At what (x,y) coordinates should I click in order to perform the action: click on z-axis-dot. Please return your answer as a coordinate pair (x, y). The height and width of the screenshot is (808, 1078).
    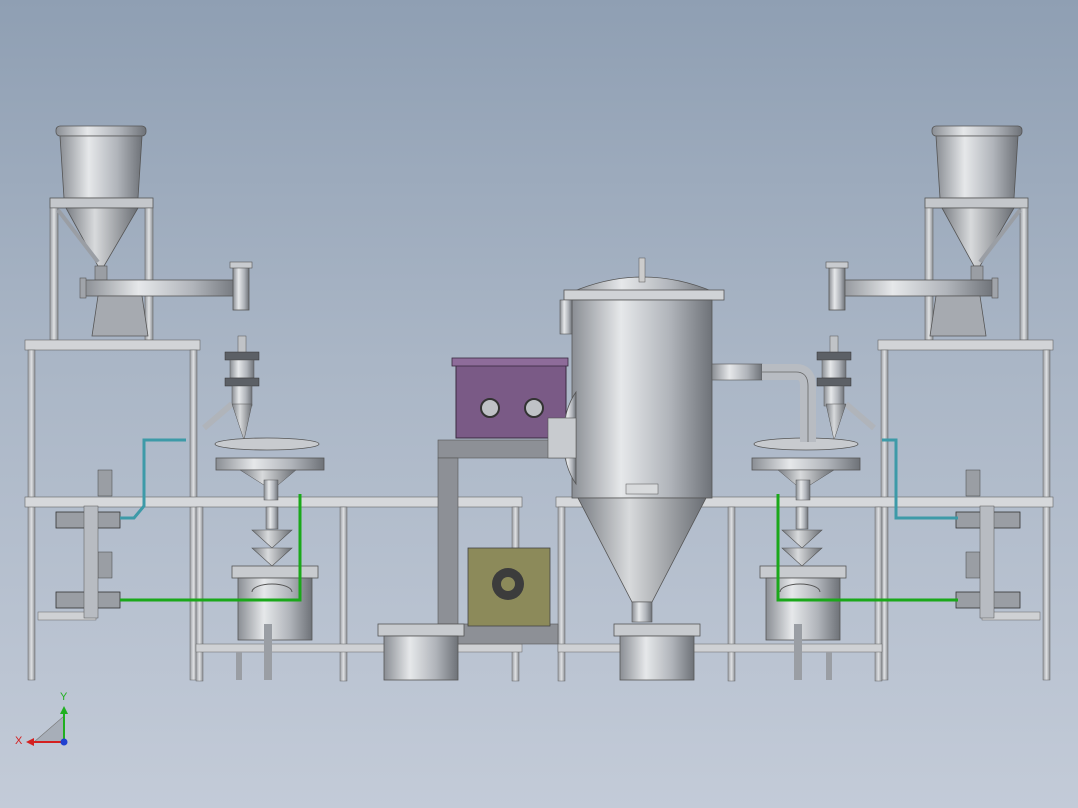
    Looking at the image, I should click on (64, 742).